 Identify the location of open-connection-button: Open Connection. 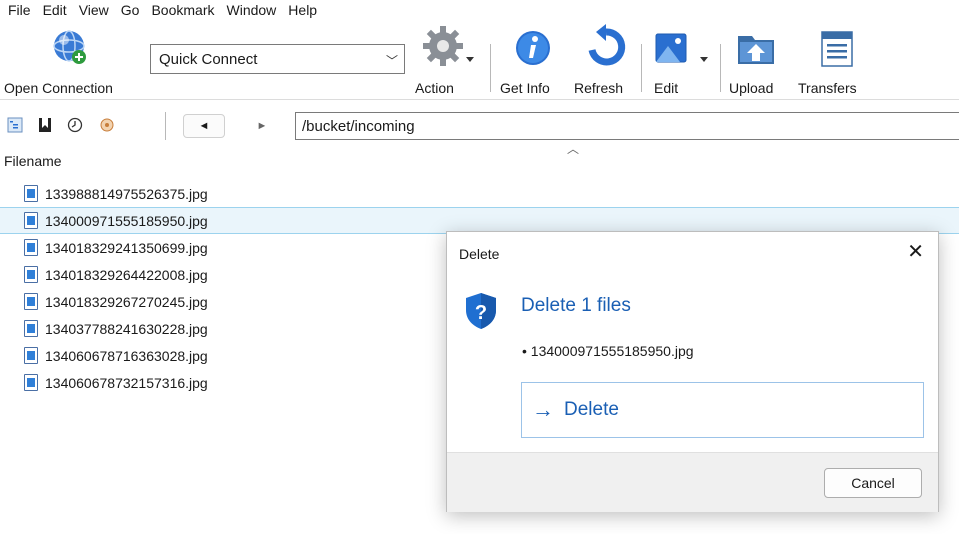
(71, 60).